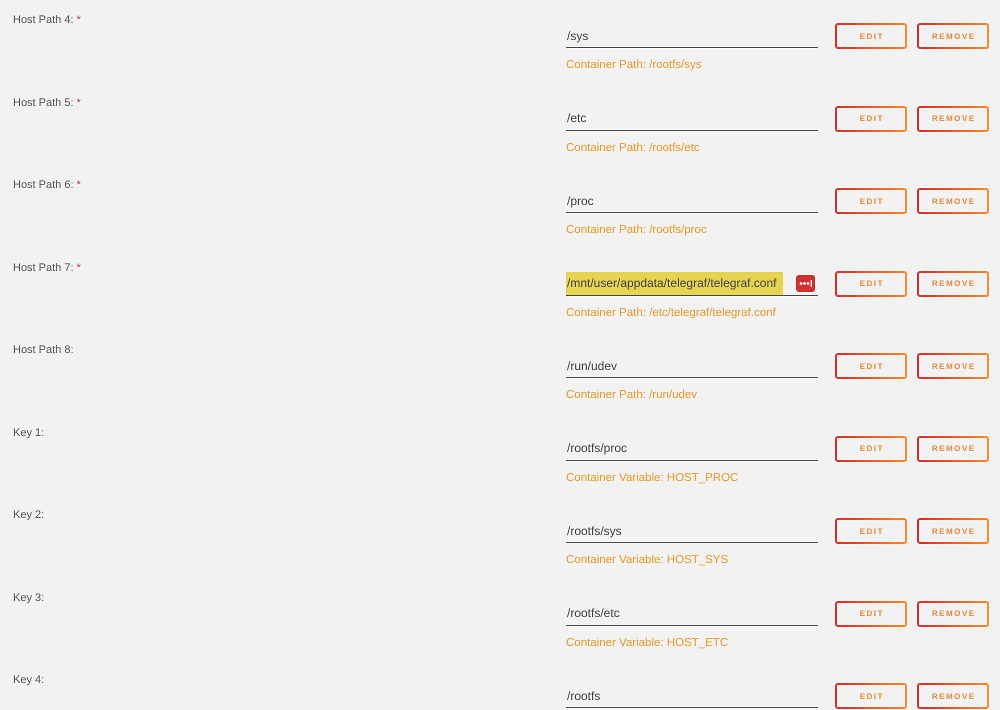 The width and height of the screenshot is (1000, 710). Describe the element at coordinates (692, 614) in the screenshot. I see `input-field: /rootfs/etc` at that location.